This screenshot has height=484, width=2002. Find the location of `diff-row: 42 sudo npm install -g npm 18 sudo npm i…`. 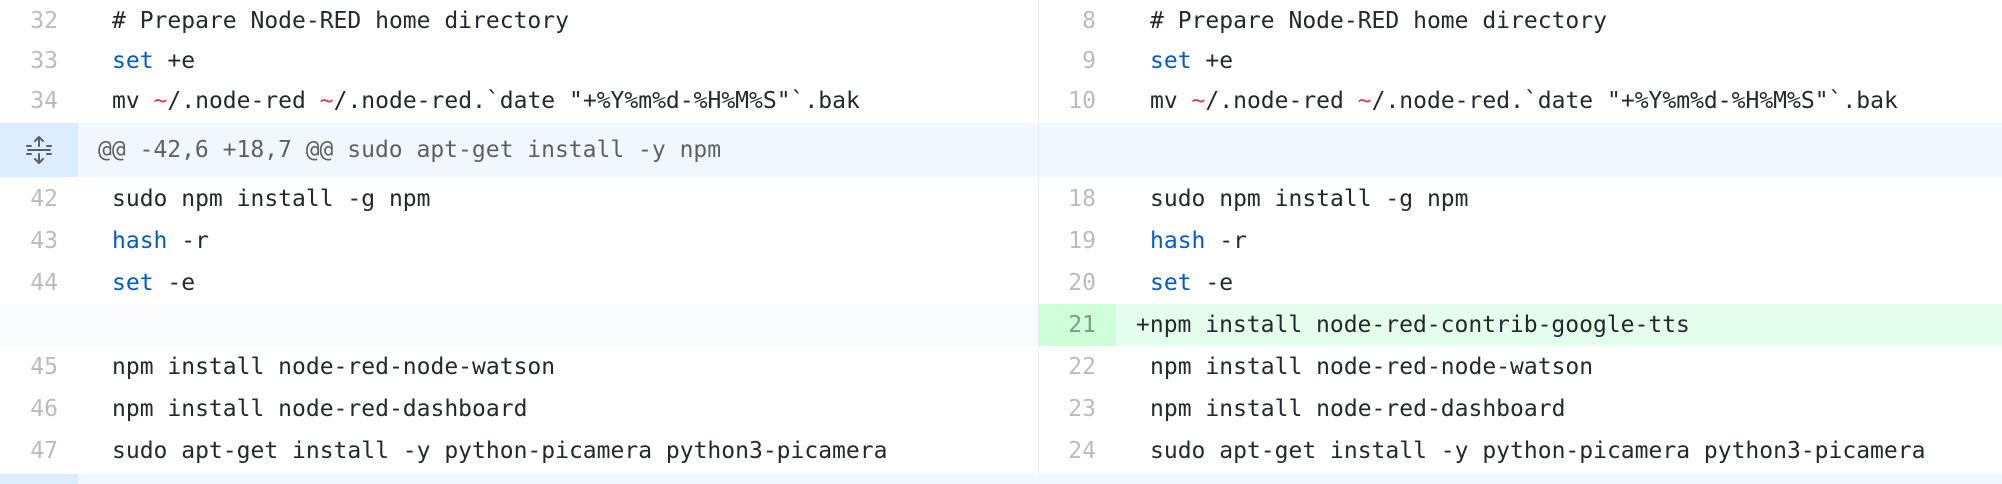

diff-row: 42 sudo npm install -g npm 18 sudo npm i… is located at coordinates (1001, 199).